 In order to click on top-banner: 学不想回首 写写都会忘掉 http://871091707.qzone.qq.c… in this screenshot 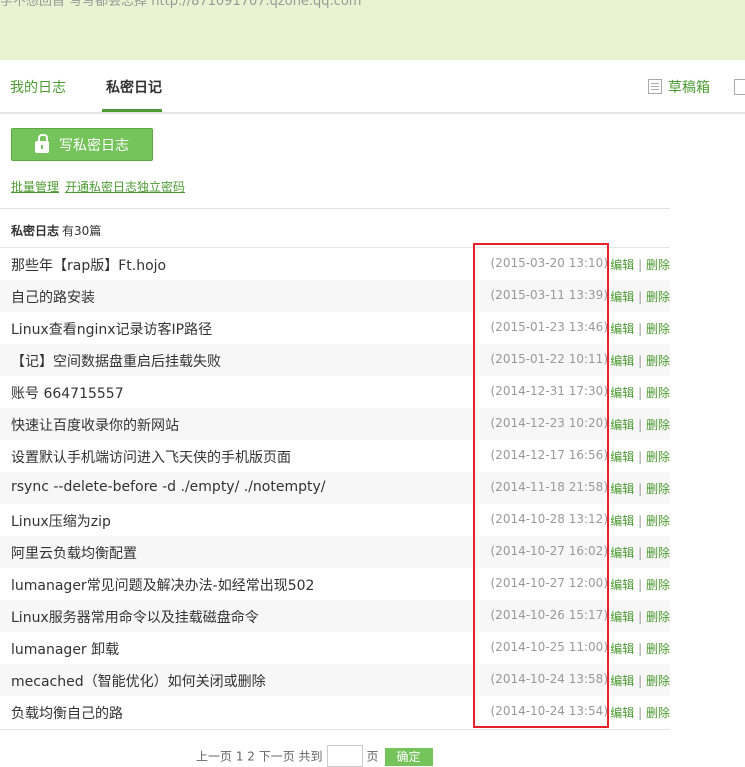, I will do `click(372, 30)`.